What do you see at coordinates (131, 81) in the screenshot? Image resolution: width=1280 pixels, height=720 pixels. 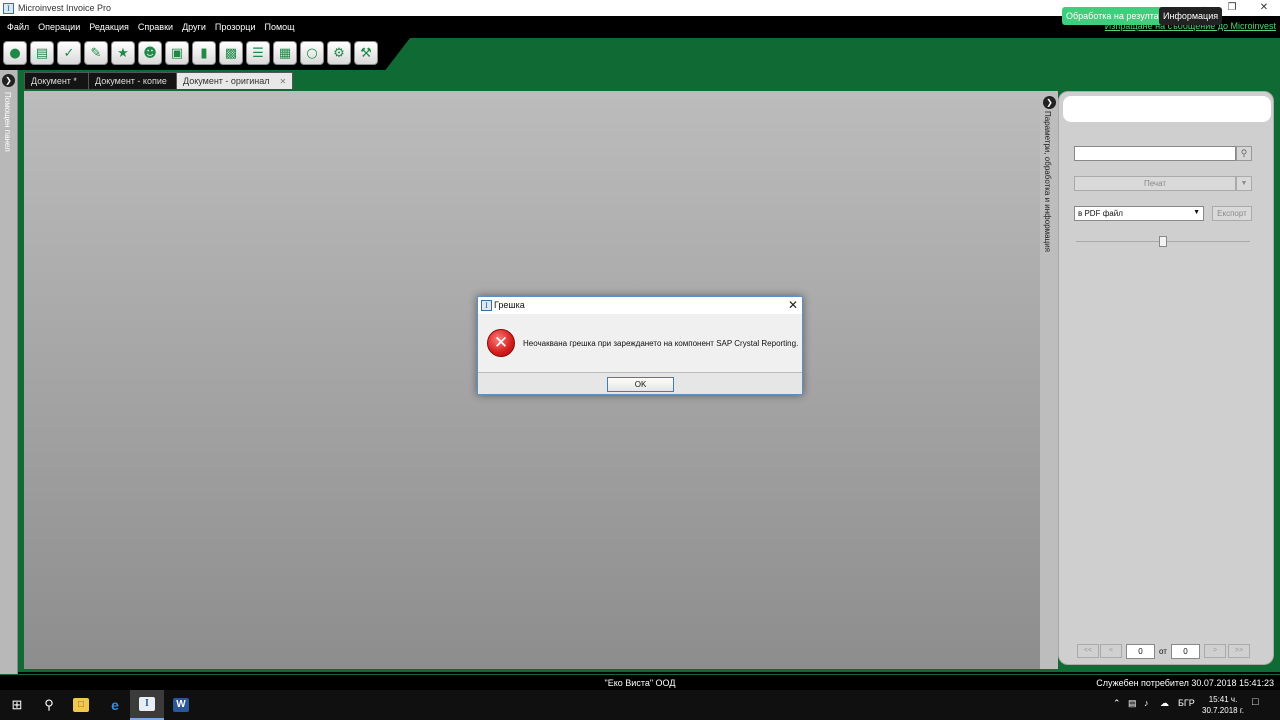 I see `tab-label: Документ - копие` at bounding box center [131, 81].